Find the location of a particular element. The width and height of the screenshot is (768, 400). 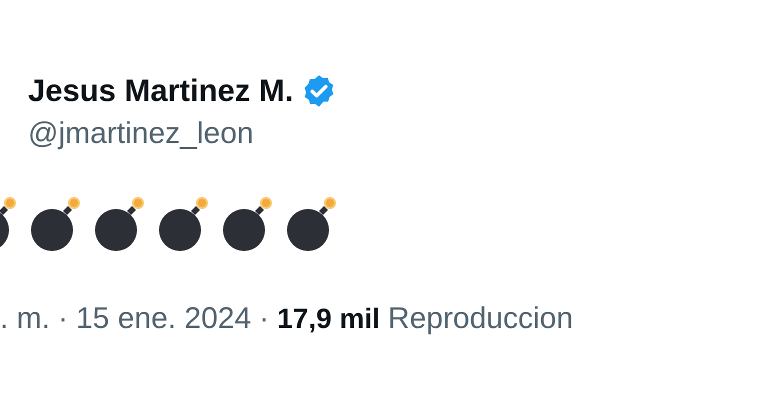

views-count: 17,9 mil is located at coordinates (328, 319).